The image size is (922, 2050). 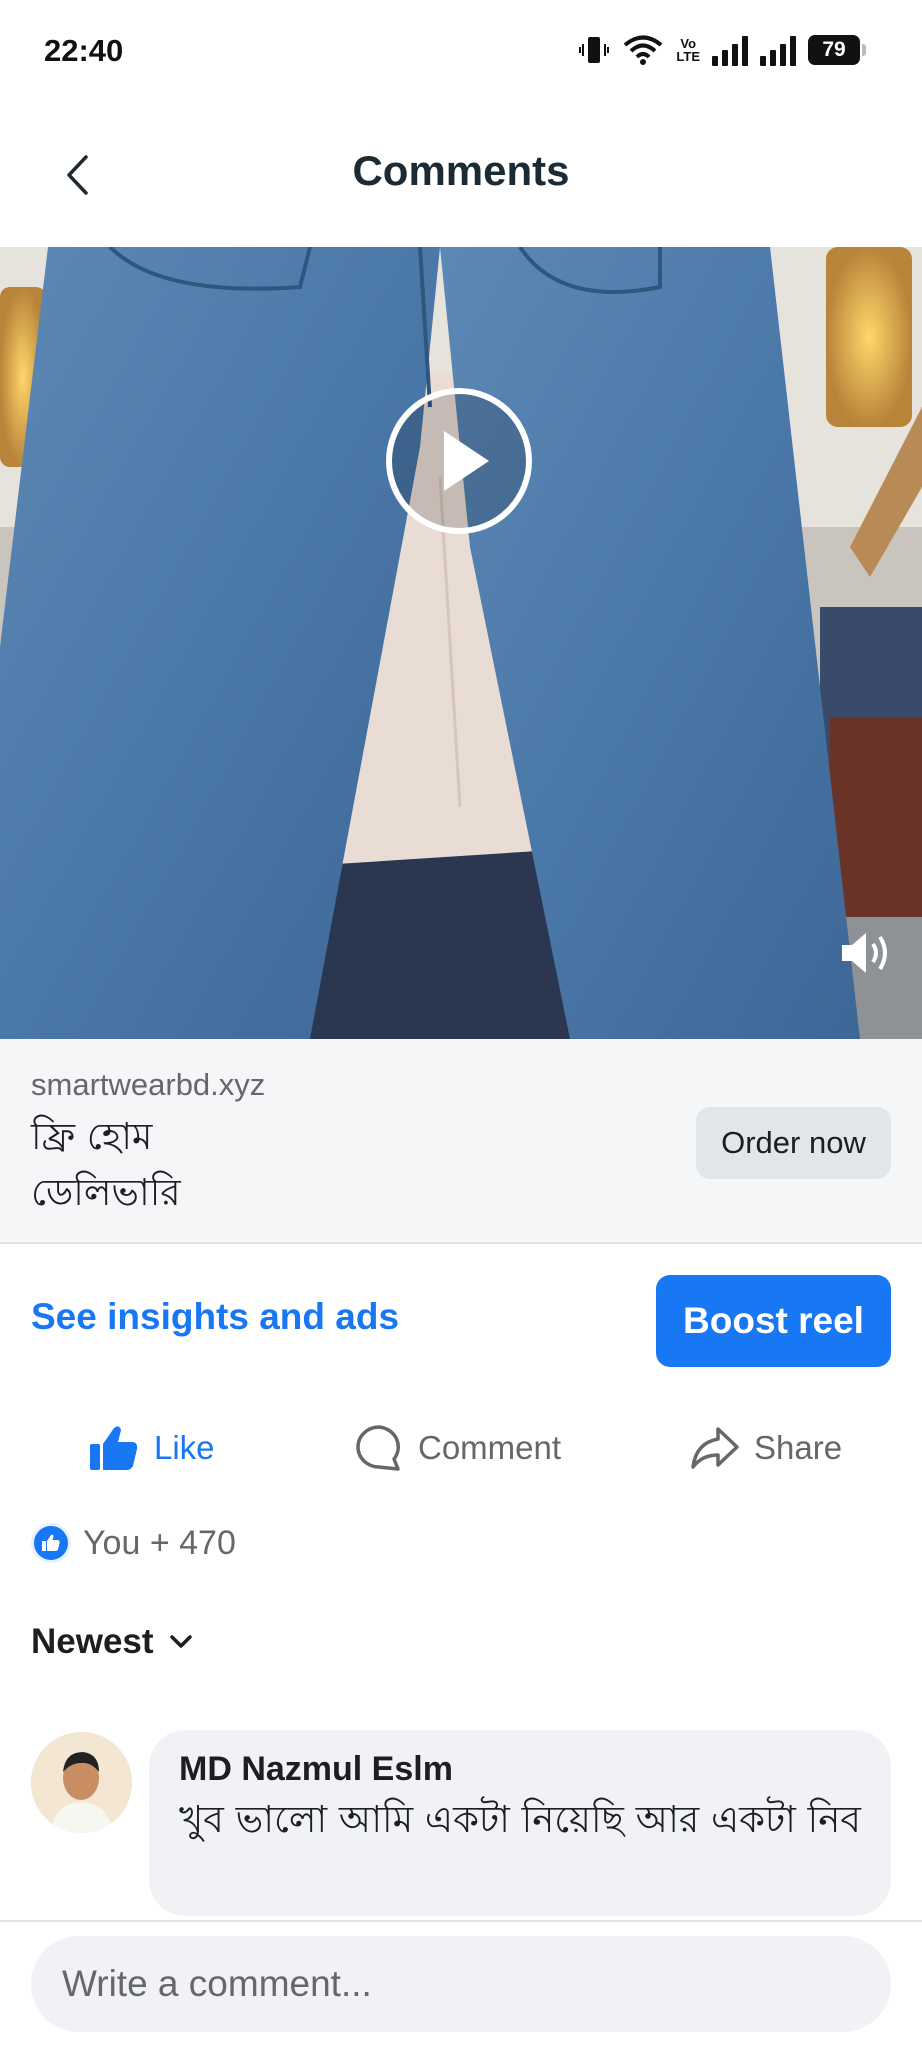 What do you see at coordinates (643, 50) in the screenshot?
I see `wifi-icon` at bounding box center [643, 50].